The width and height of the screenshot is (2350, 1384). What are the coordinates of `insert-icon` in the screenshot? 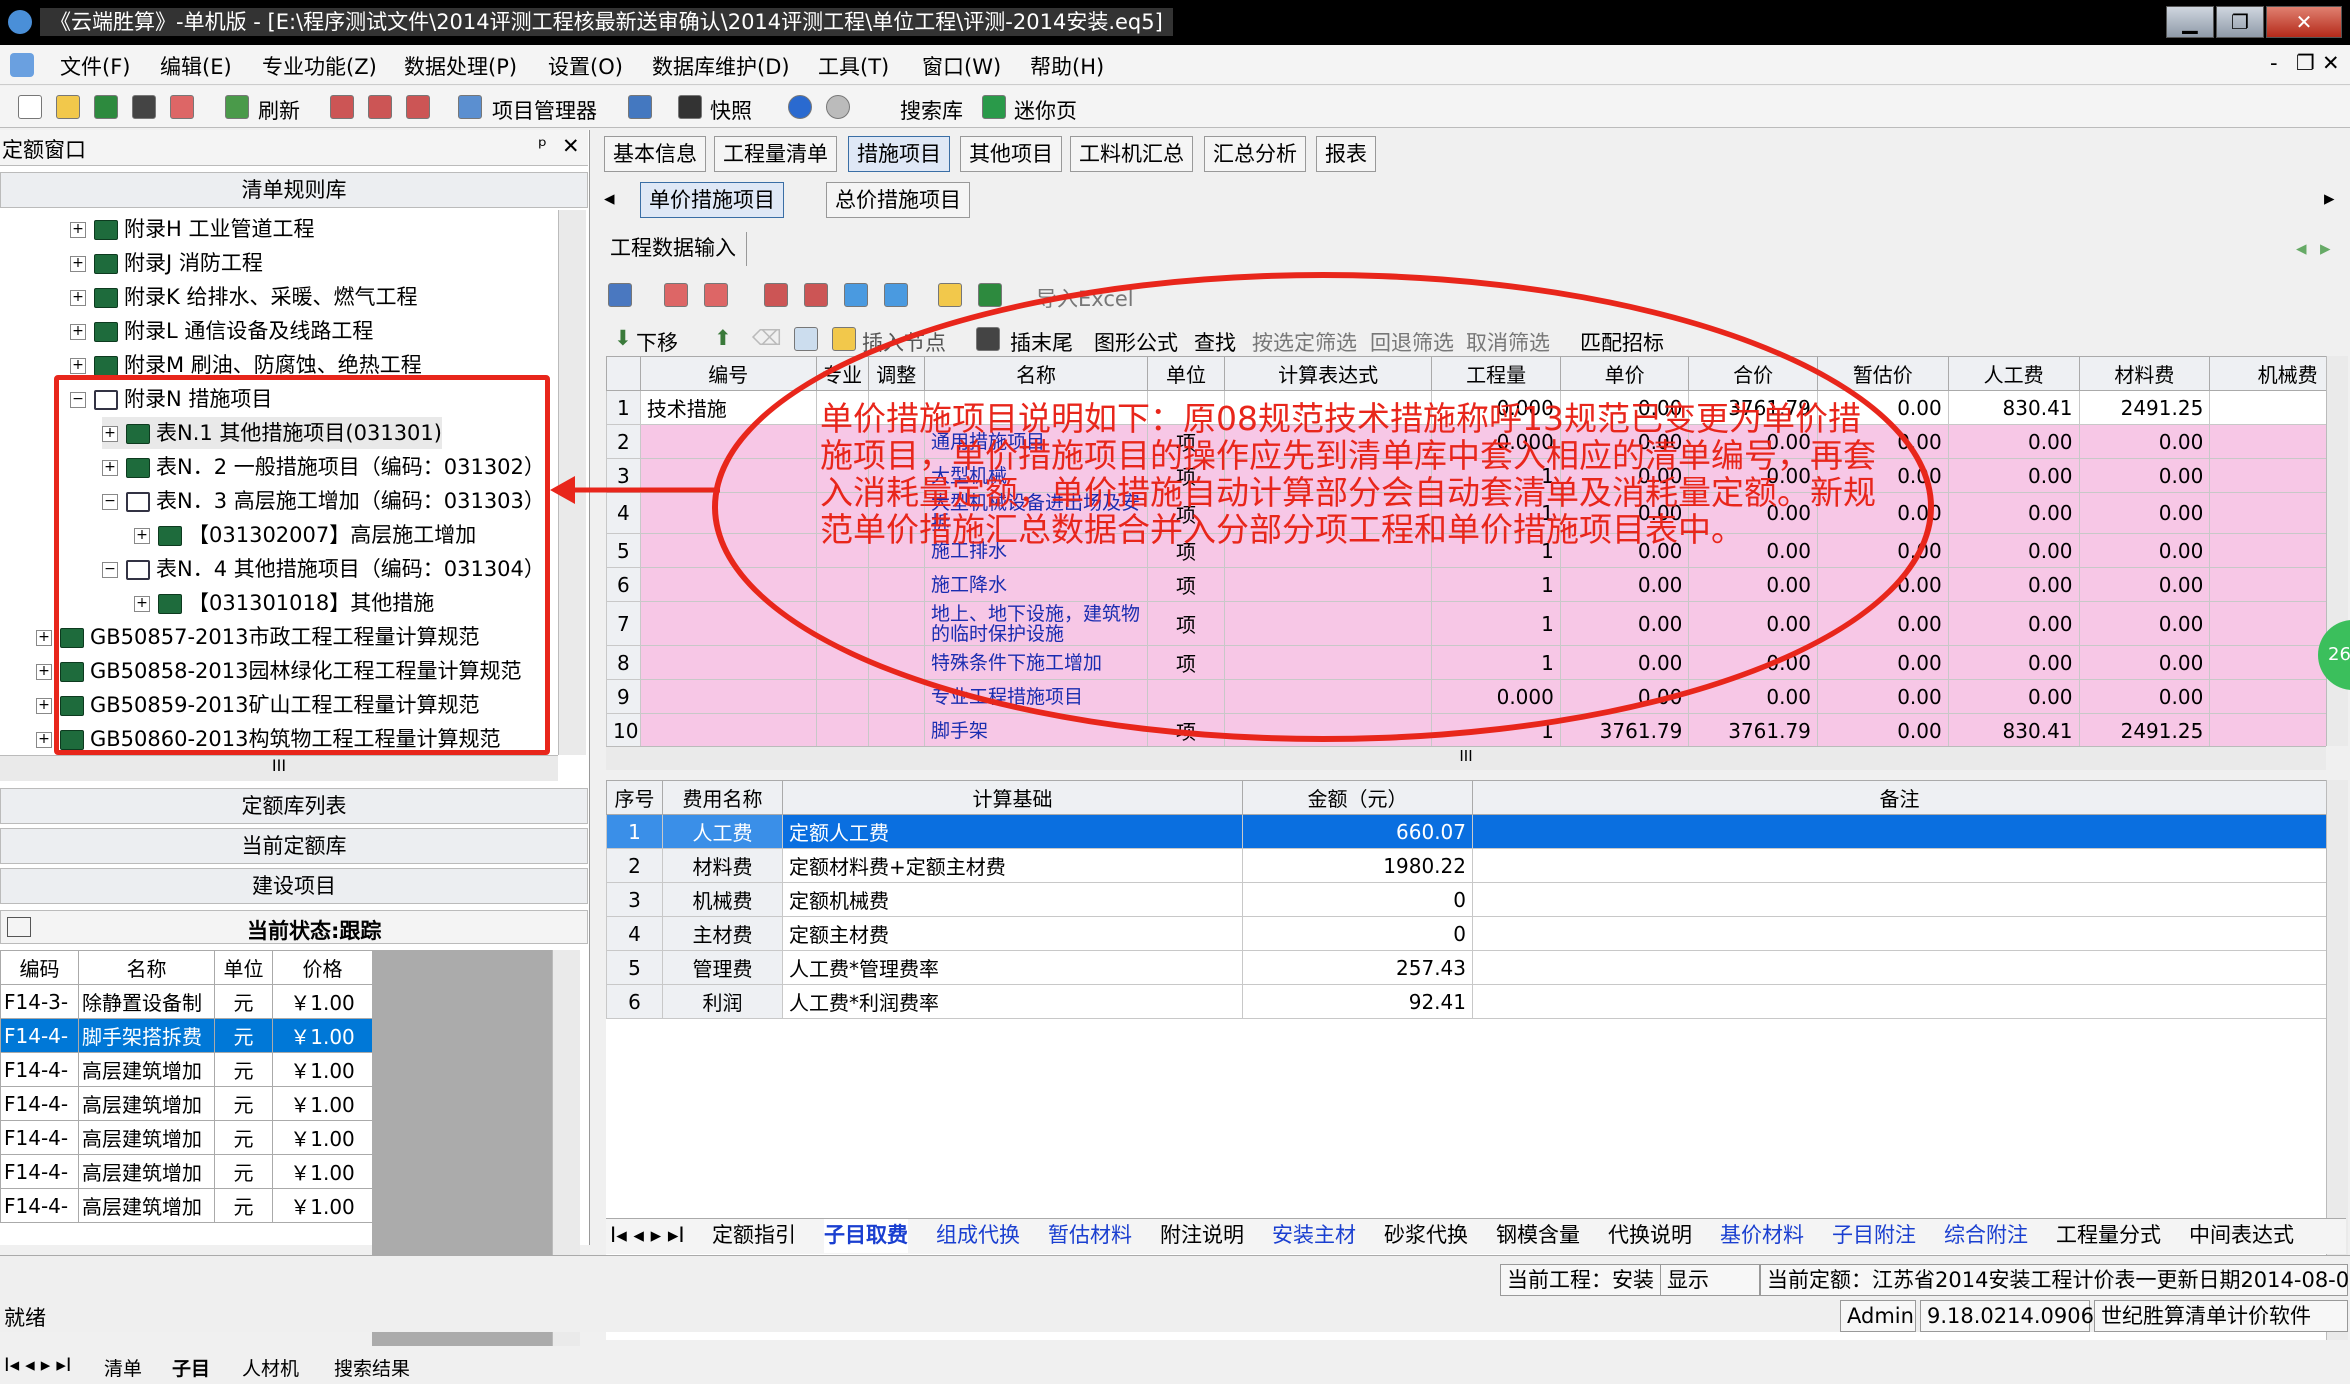 It's located at (676, 295).